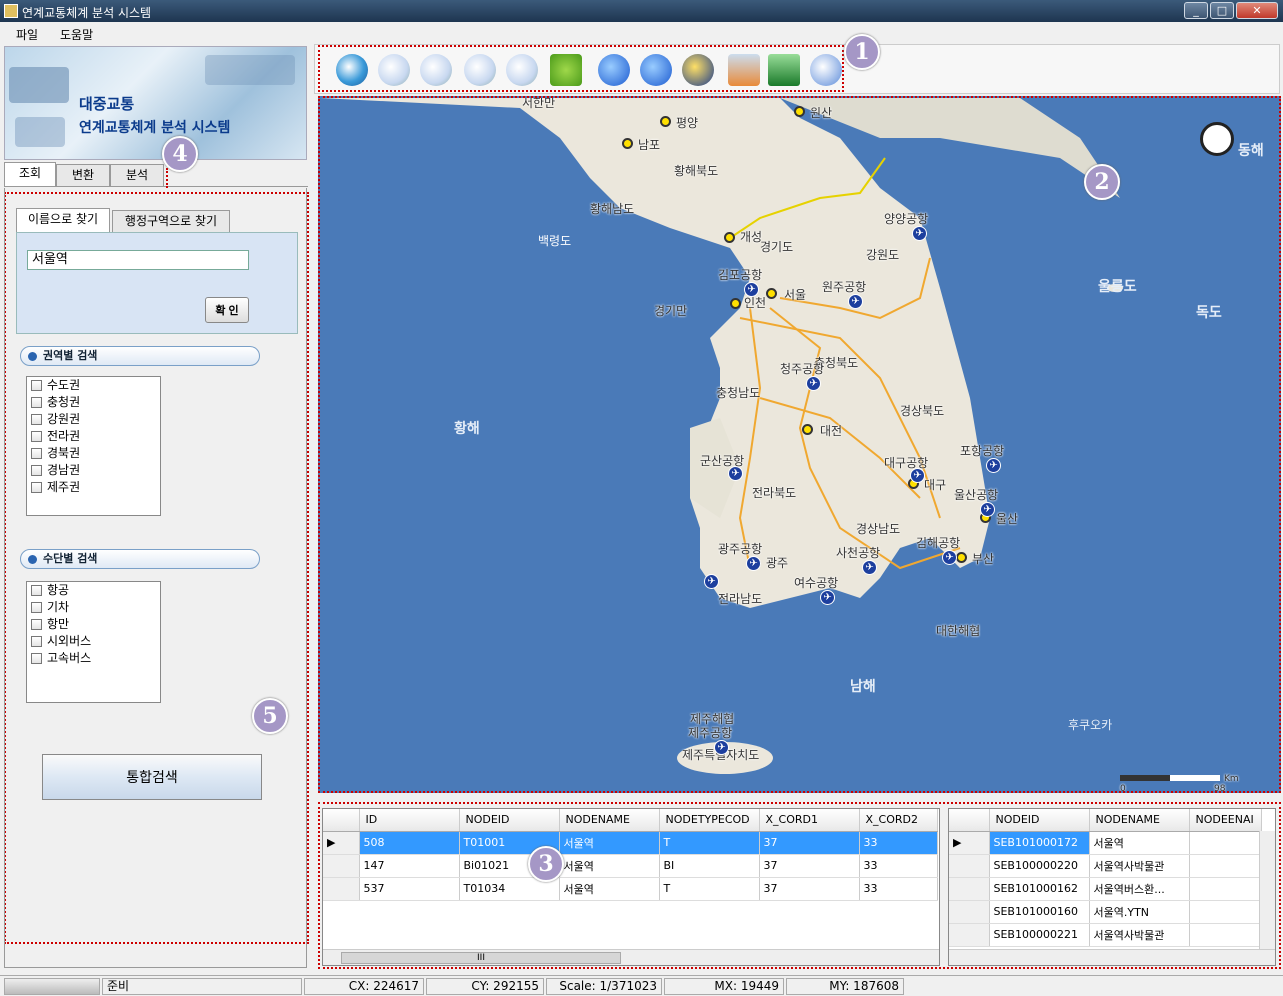 The width and height of the screenshot is (1283, 996). Describe the element at coordinates (409, 866) in the screenshot. I see `table-cell: 147` at that location.